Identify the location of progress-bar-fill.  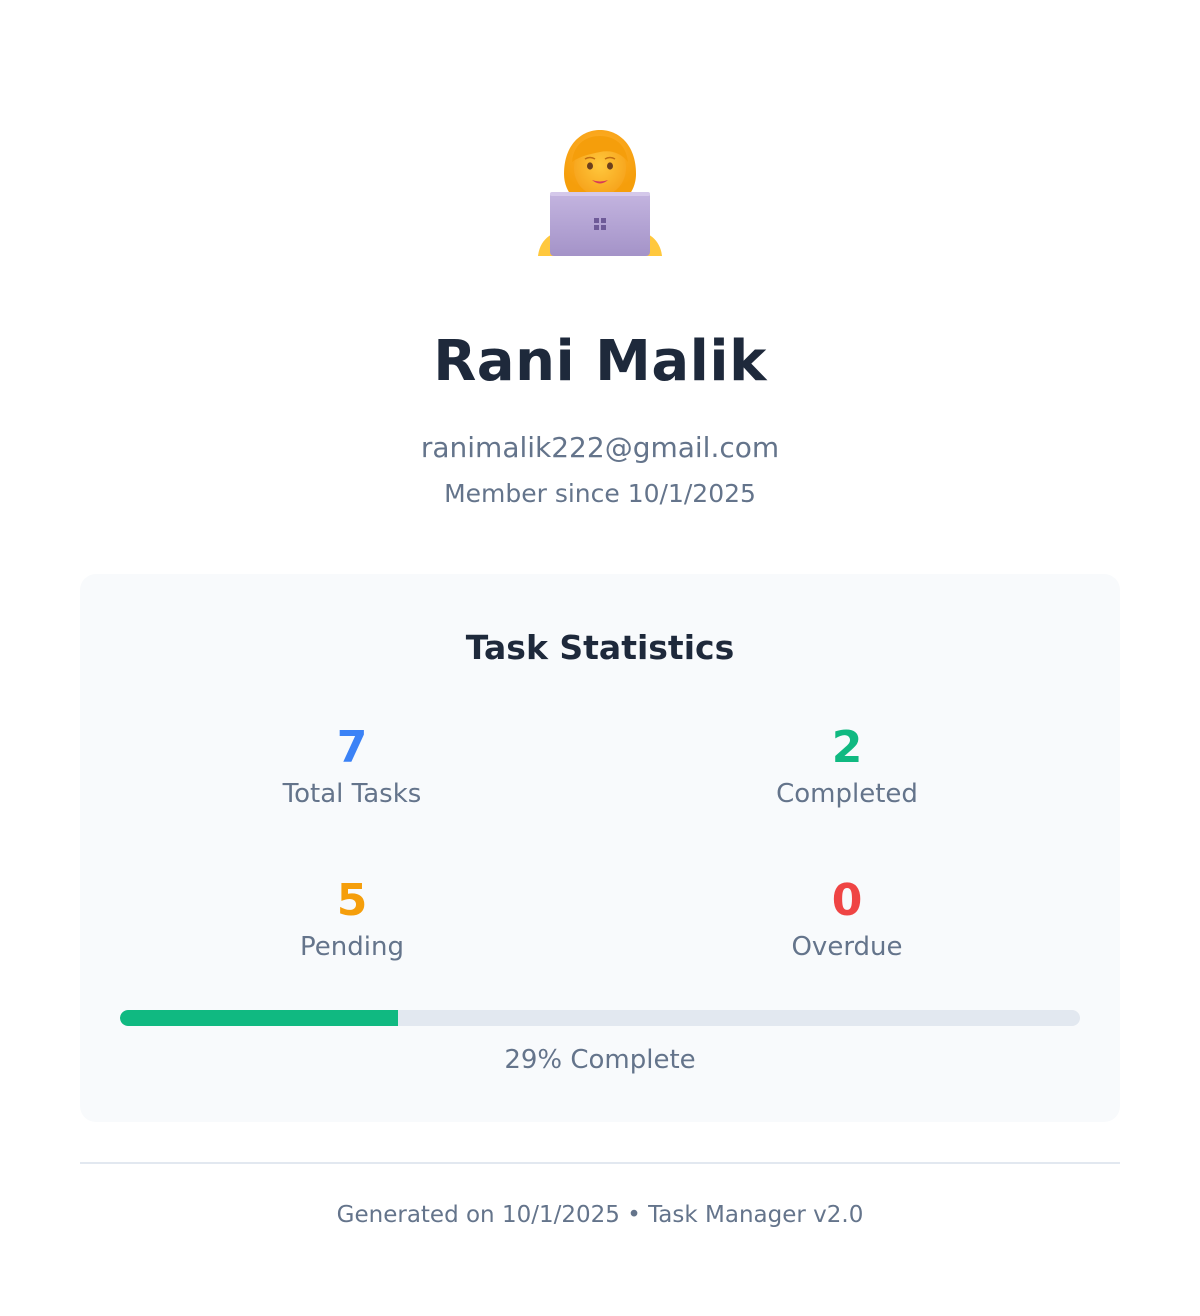
(259, 1018).